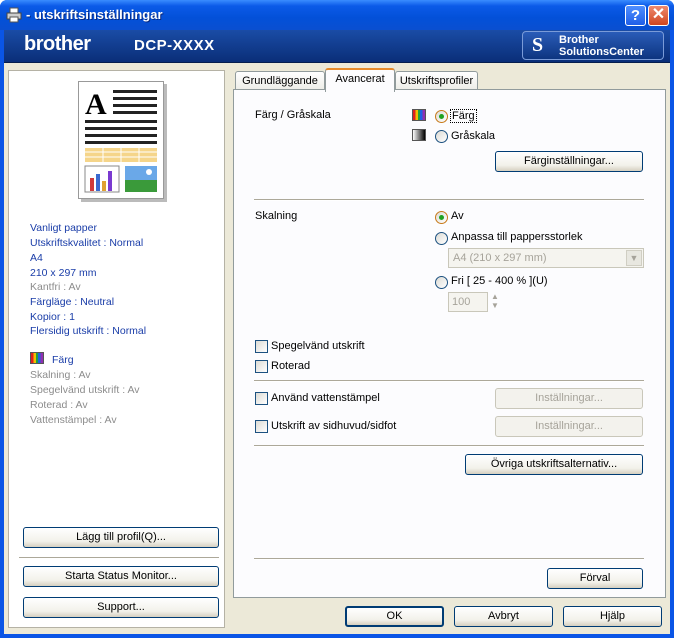 This screenshot has width=674, height=638. Describe the element at coordinates (658, 15) in the screenshot. I see `close-button: ✕` at that location.